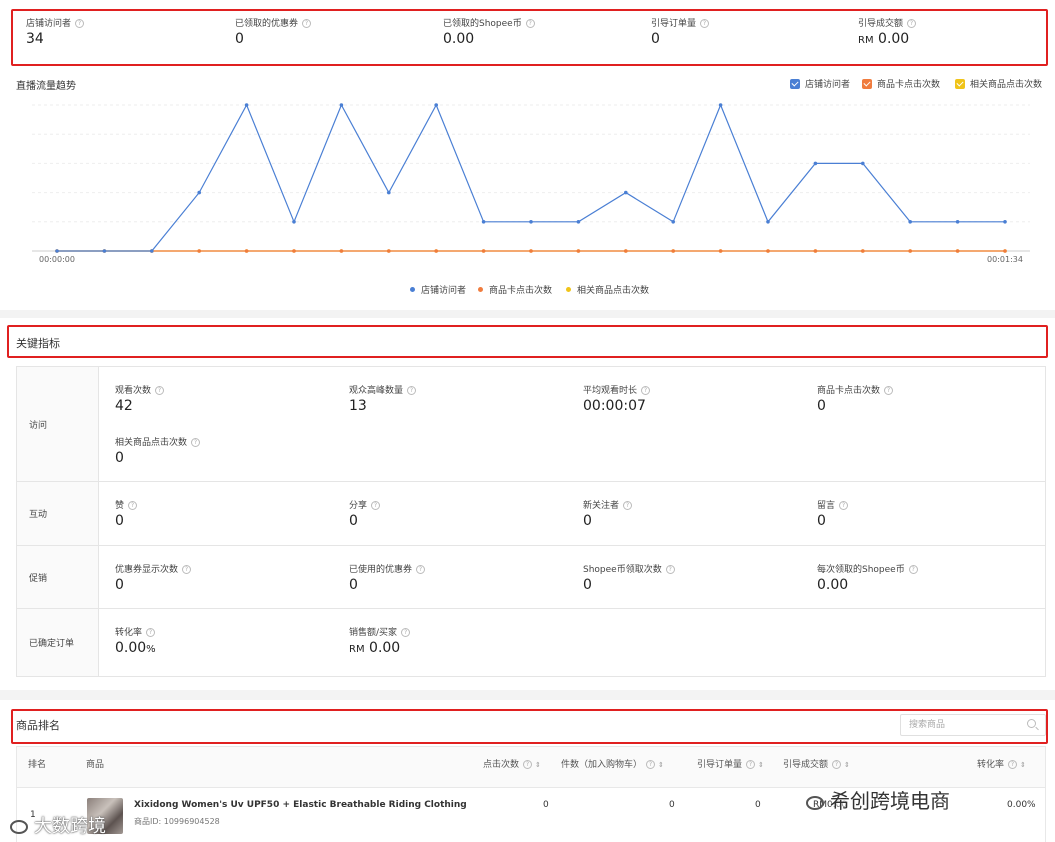 The width and height of the screenshot is (1055, 842). I want to click on row-conversion: 0.00%, so click(1021, 805).